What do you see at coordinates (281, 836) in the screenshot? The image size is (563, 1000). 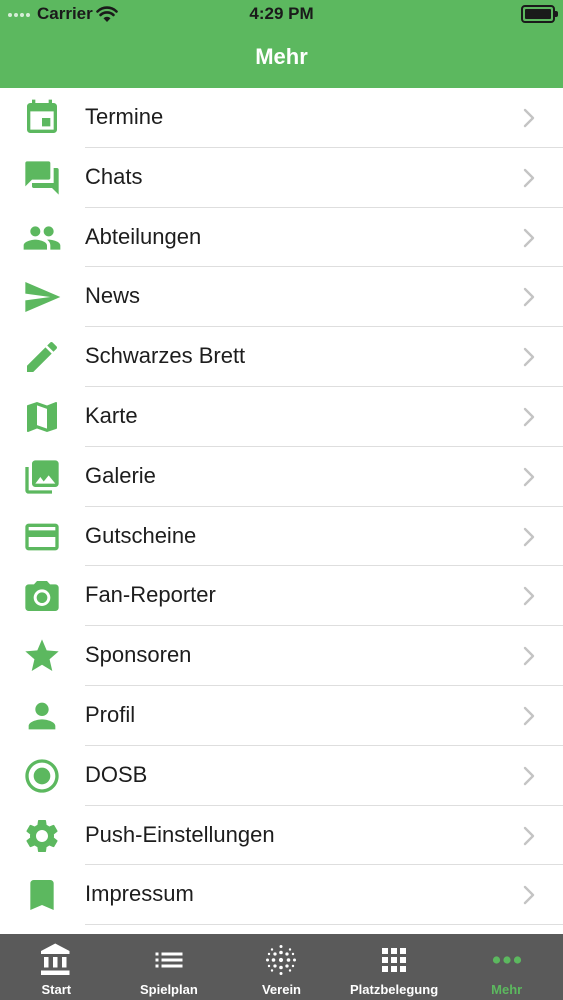 I see `menu-item-push-einstellungen: Push-Einstellungen` at bounding box center [281, 836].